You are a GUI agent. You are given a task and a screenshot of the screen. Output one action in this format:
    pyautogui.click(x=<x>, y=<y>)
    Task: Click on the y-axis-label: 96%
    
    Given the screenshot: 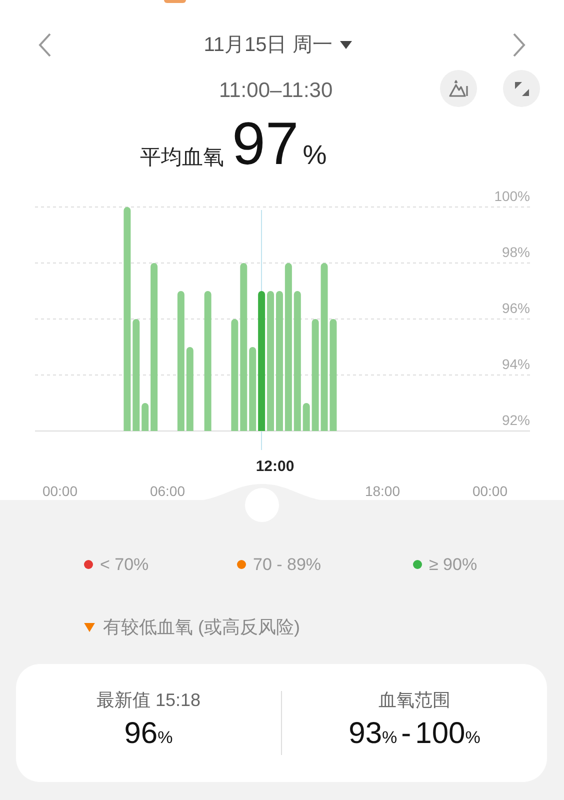 What is the action you would take?
    pyautogui.click(x=516, y=308)
    